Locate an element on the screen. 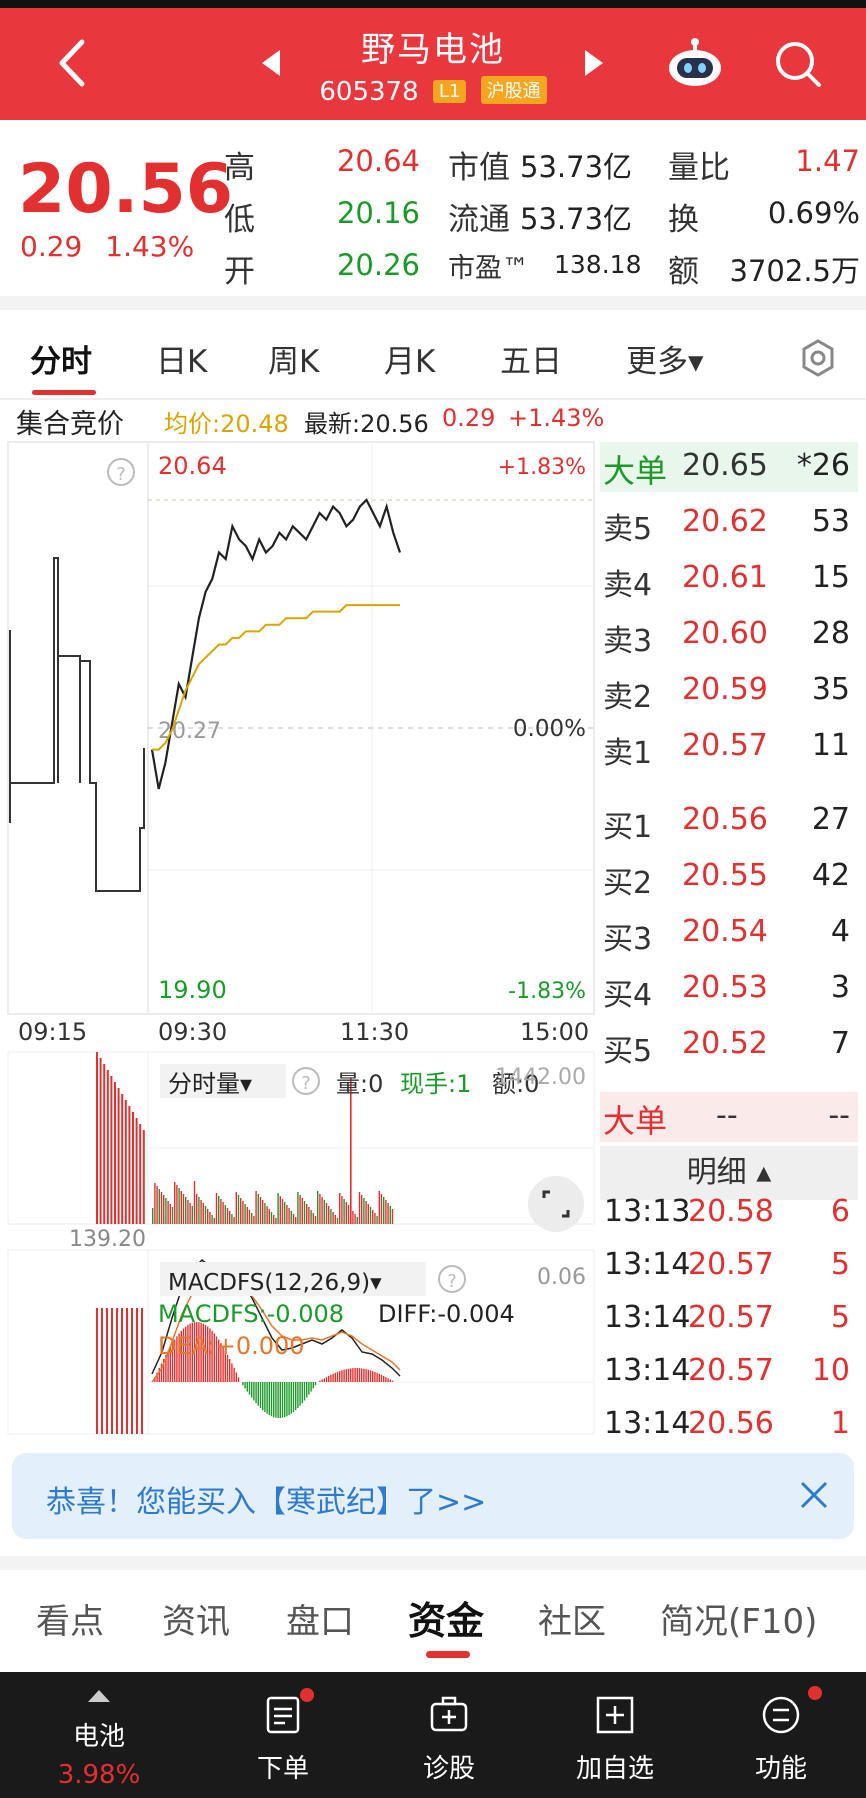  bid-level-row: 买2 20.55 42 is located at coordinates (729, 879).